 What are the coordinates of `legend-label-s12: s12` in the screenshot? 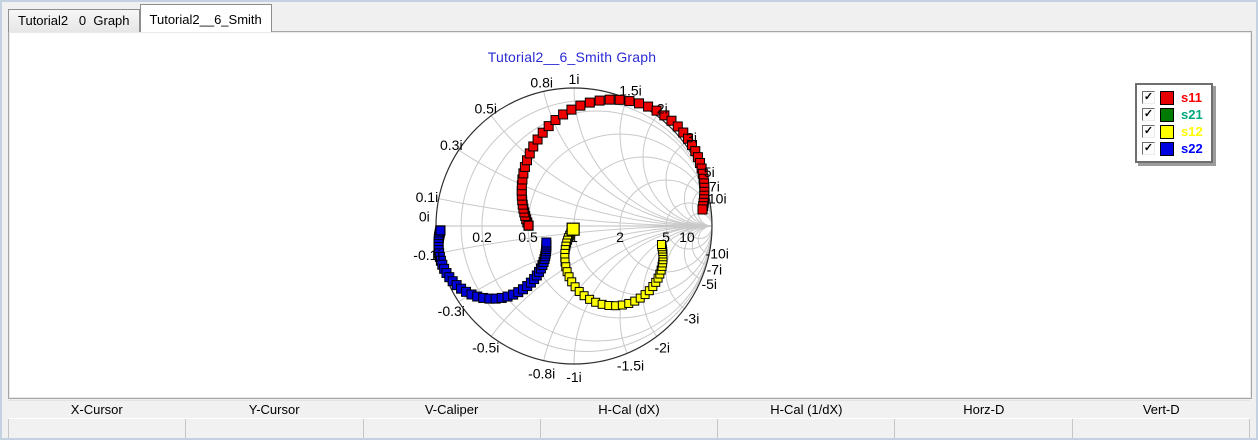 It's located at (1192, 131).